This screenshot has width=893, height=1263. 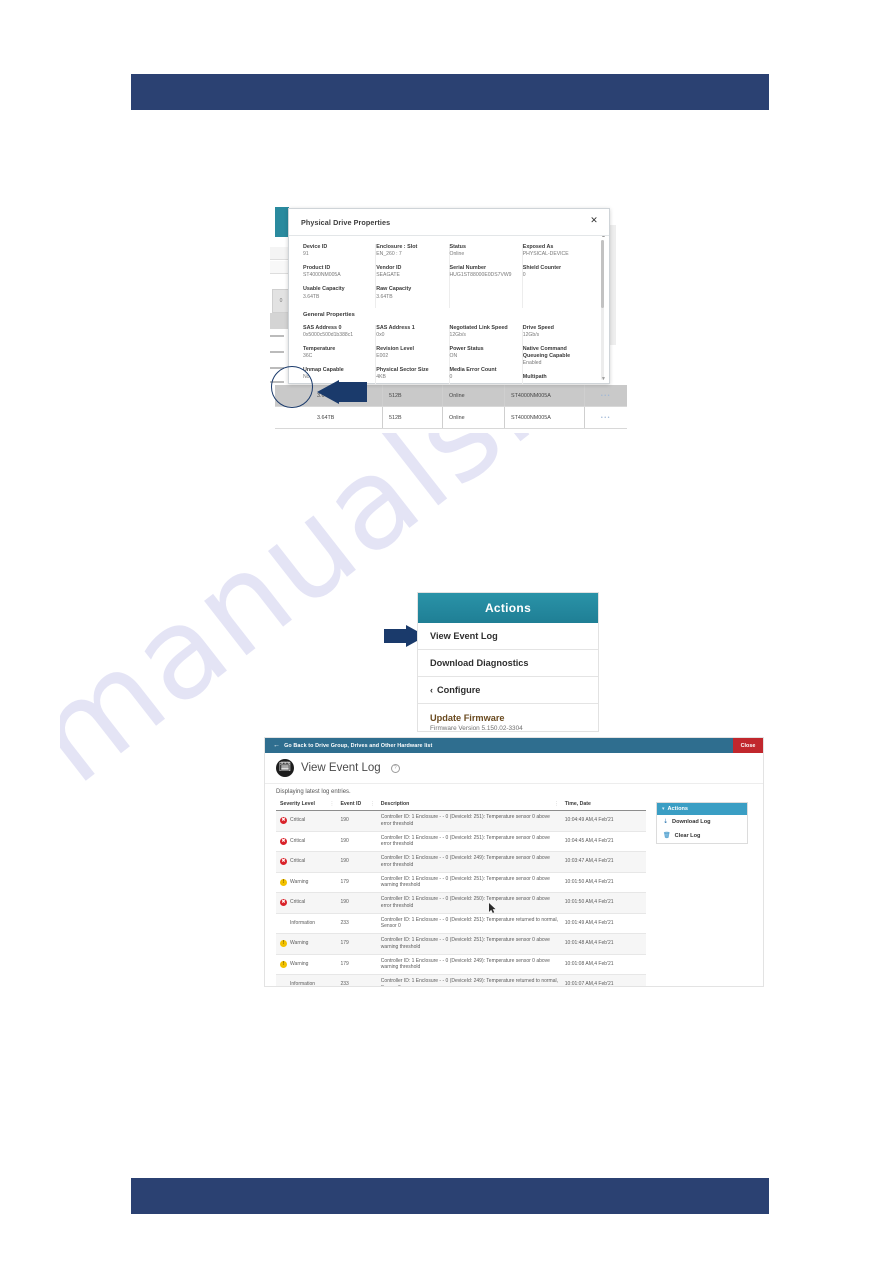 I want to click on column-header-severity: Severity Level ⋮, so click(x=306, y=804).